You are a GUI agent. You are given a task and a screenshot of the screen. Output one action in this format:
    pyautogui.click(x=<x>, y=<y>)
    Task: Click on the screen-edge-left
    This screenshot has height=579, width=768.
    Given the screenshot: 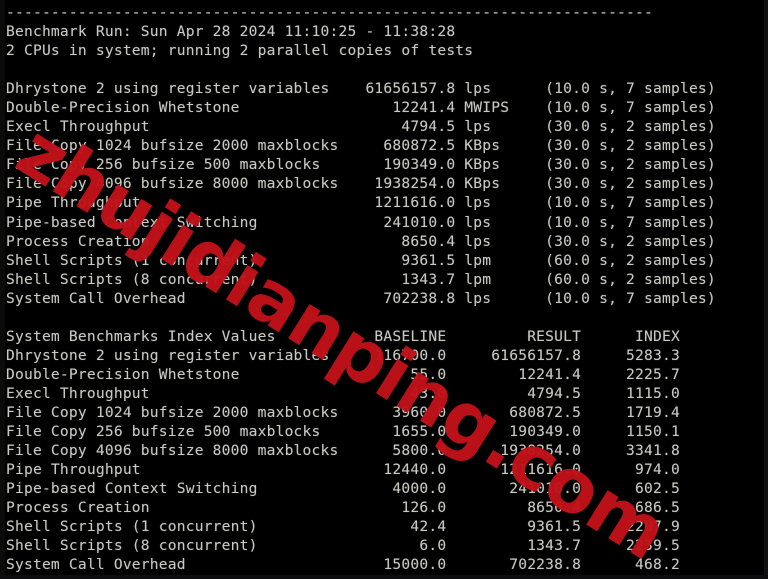 What is the action you would take?
    pyautogui.click(x=2, y=289)
    